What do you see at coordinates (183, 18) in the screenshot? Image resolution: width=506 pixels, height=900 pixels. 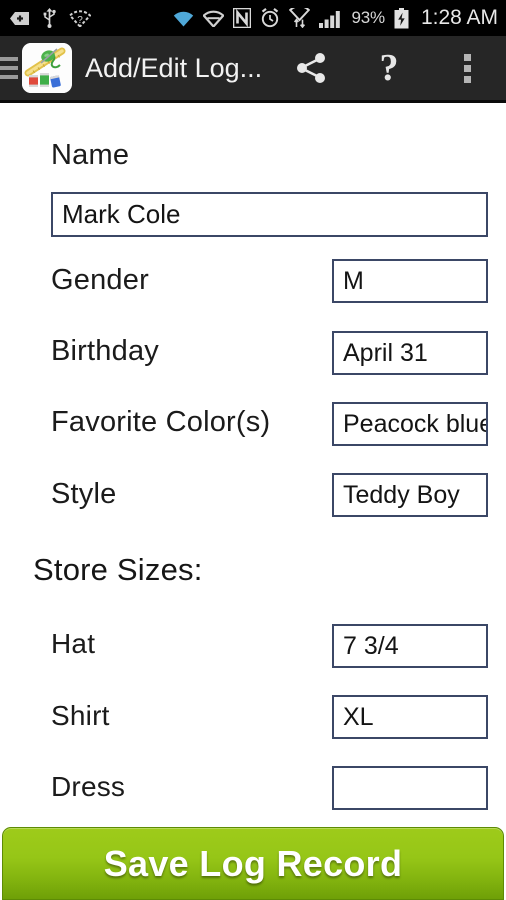 I see `wifi-icon` at bounding box center [183, 18].